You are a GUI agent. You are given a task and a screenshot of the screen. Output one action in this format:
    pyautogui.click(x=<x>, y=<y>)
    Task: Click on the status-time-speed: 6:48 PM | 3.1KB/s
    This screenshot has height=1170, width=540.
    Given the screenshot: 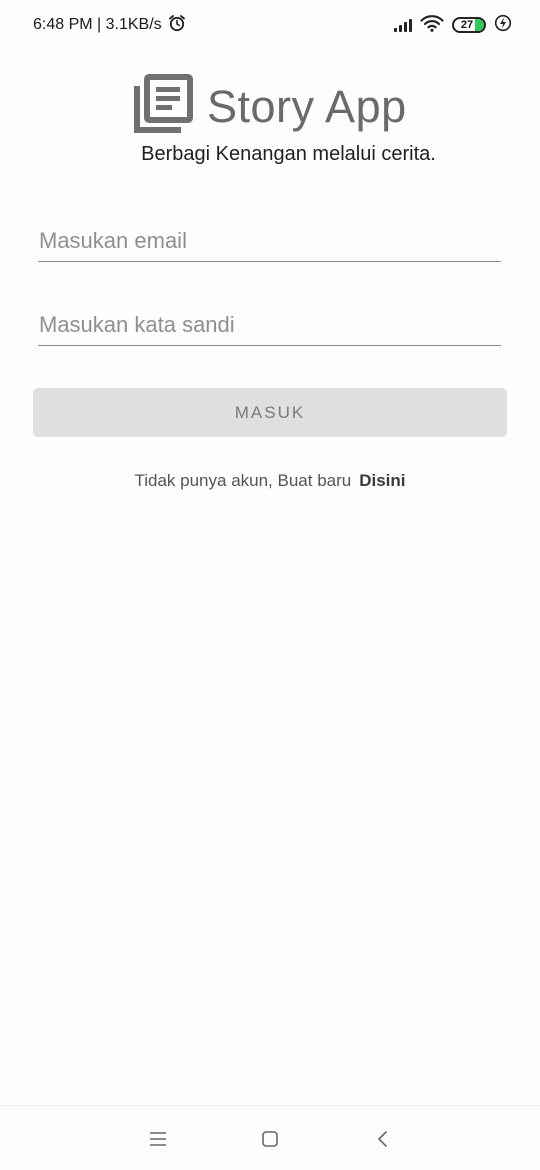 What is the action you would take?
    pyautogui.click(x=97, y=24)
    